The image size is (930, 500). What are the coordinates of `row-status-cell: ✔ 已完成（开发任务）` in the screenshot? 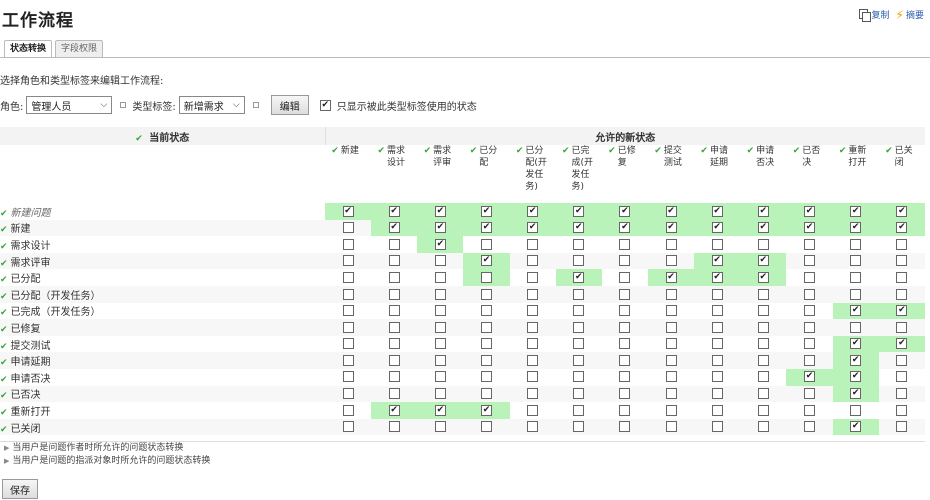 It's located at (162, 311).